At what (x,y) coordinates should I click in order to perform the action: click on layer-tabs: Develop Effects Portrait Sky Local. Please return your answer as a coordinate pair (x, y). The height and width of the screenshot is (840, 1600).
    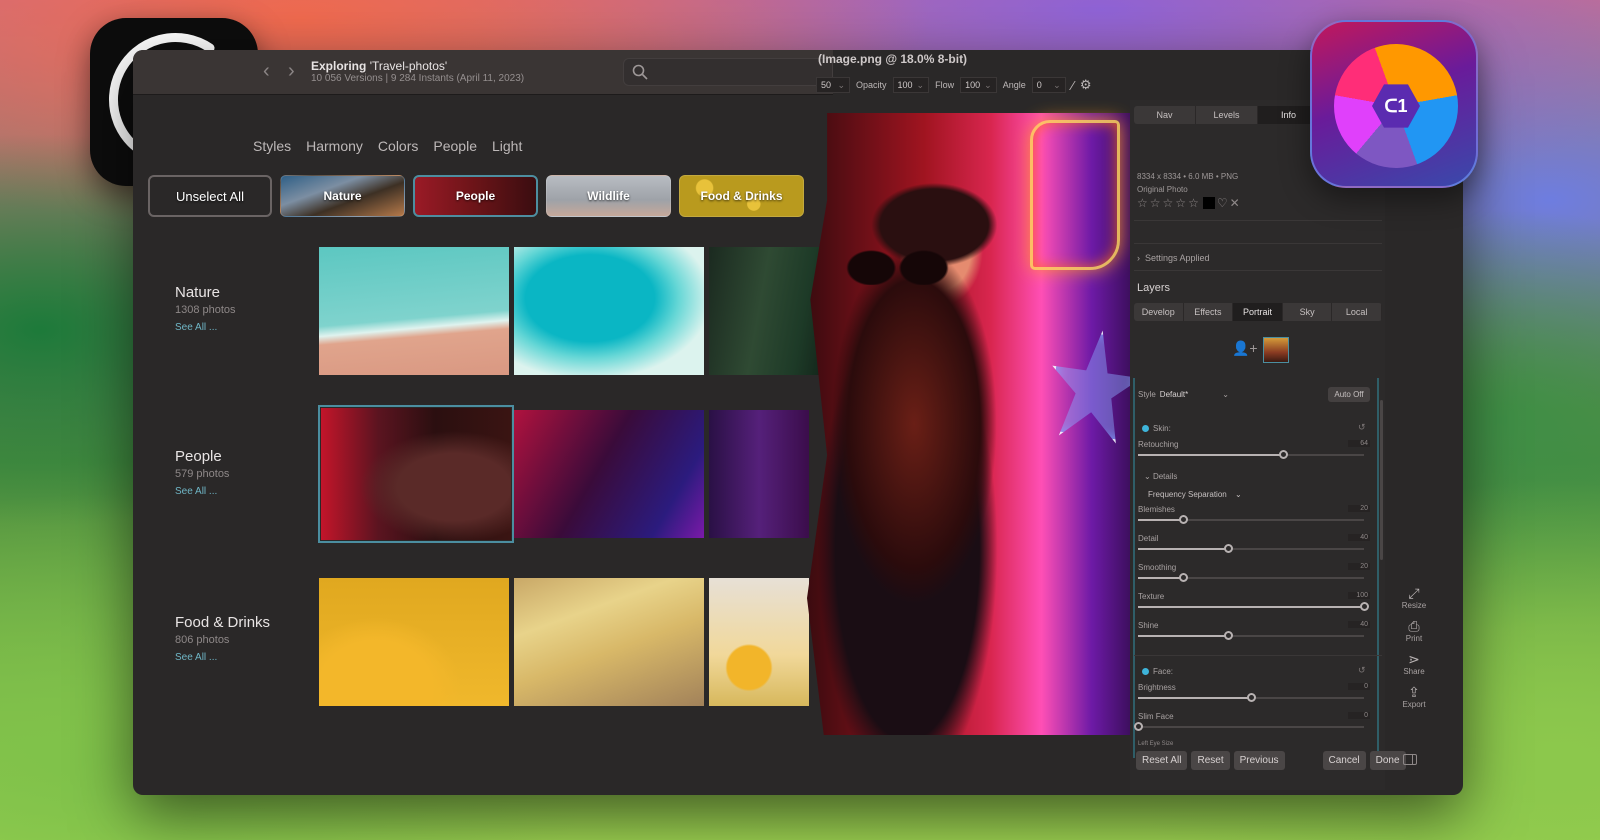
    Looking at the image, I should click on (1258, 312).